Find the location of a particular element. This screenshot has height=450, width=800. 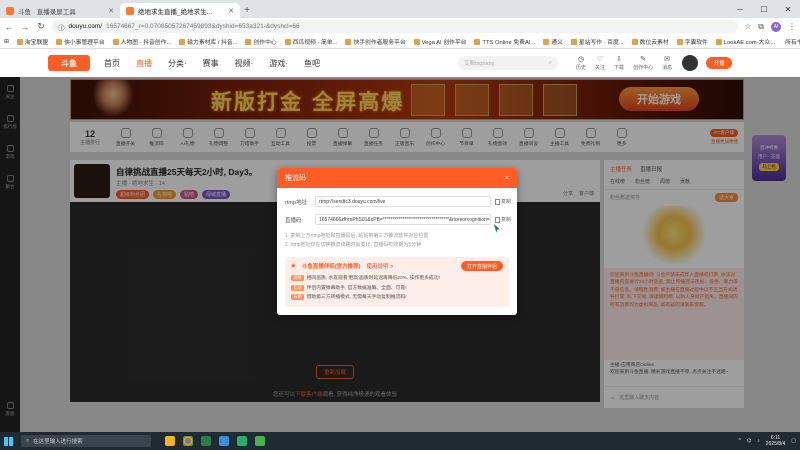

follow-button: ♡ 关注 is located at coordinates (600, 63).